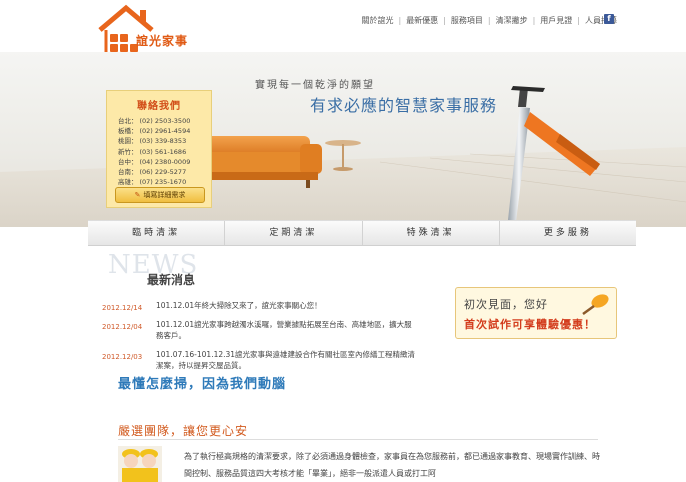 Image resolution: width=686 pixels, height=482 pixels. Describe the element at coordinates (128, 131) in the screenshot. I see `contact-city: 板橋：` at that location.